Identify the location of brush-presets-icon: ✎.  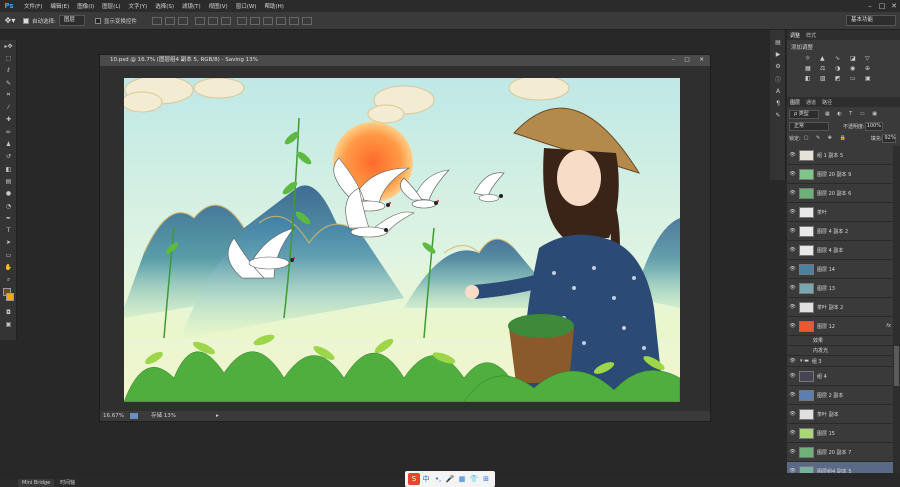
(778, 116).